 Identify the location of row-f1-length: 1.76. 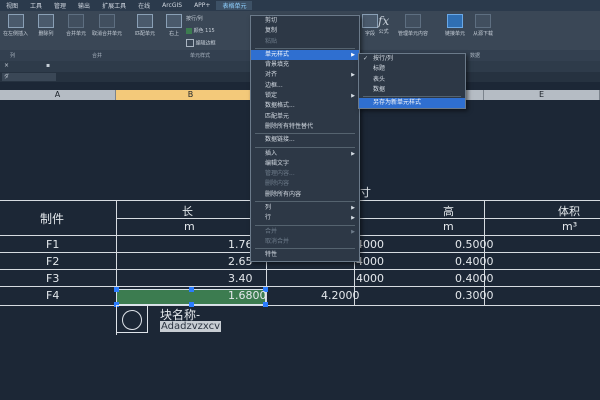
(240, 244).